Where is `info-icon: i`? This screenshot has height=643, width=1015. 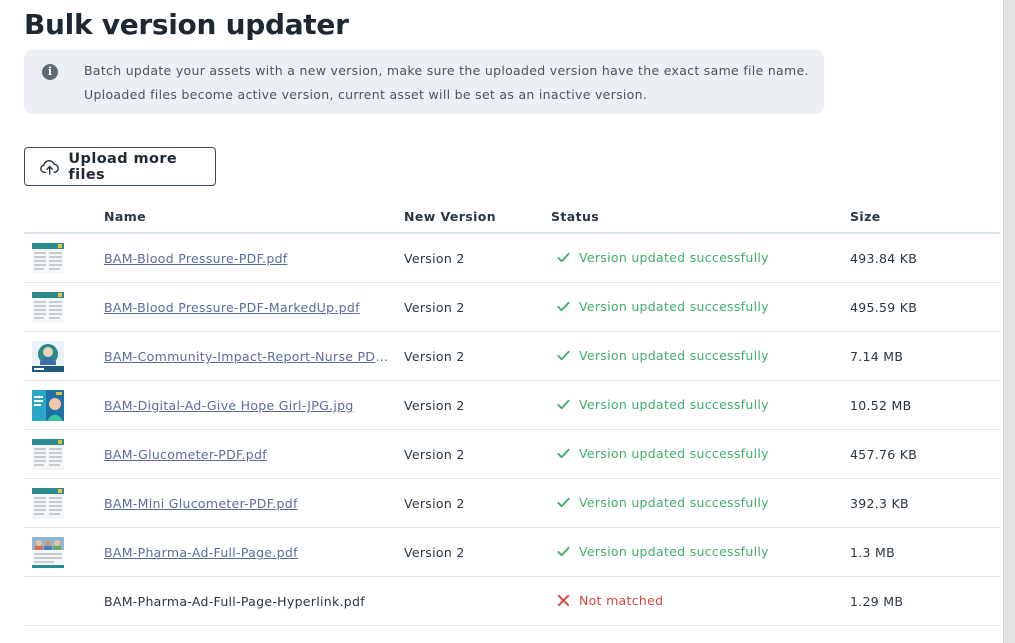
info-icon: i is located at coordinates (50, 72).